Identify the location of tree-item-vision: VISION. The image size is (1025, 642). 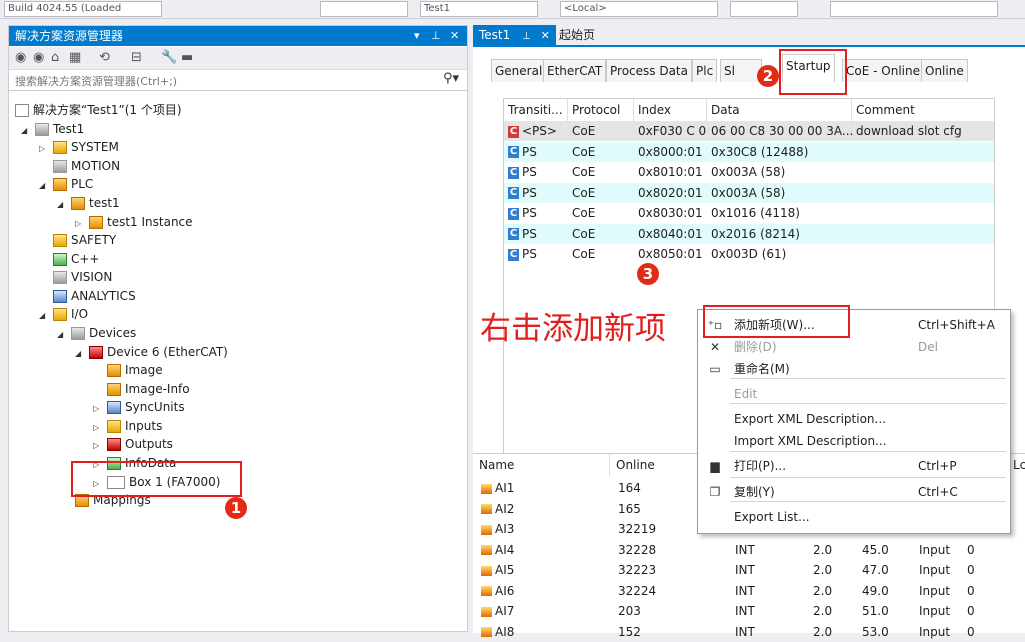
(82, 277).